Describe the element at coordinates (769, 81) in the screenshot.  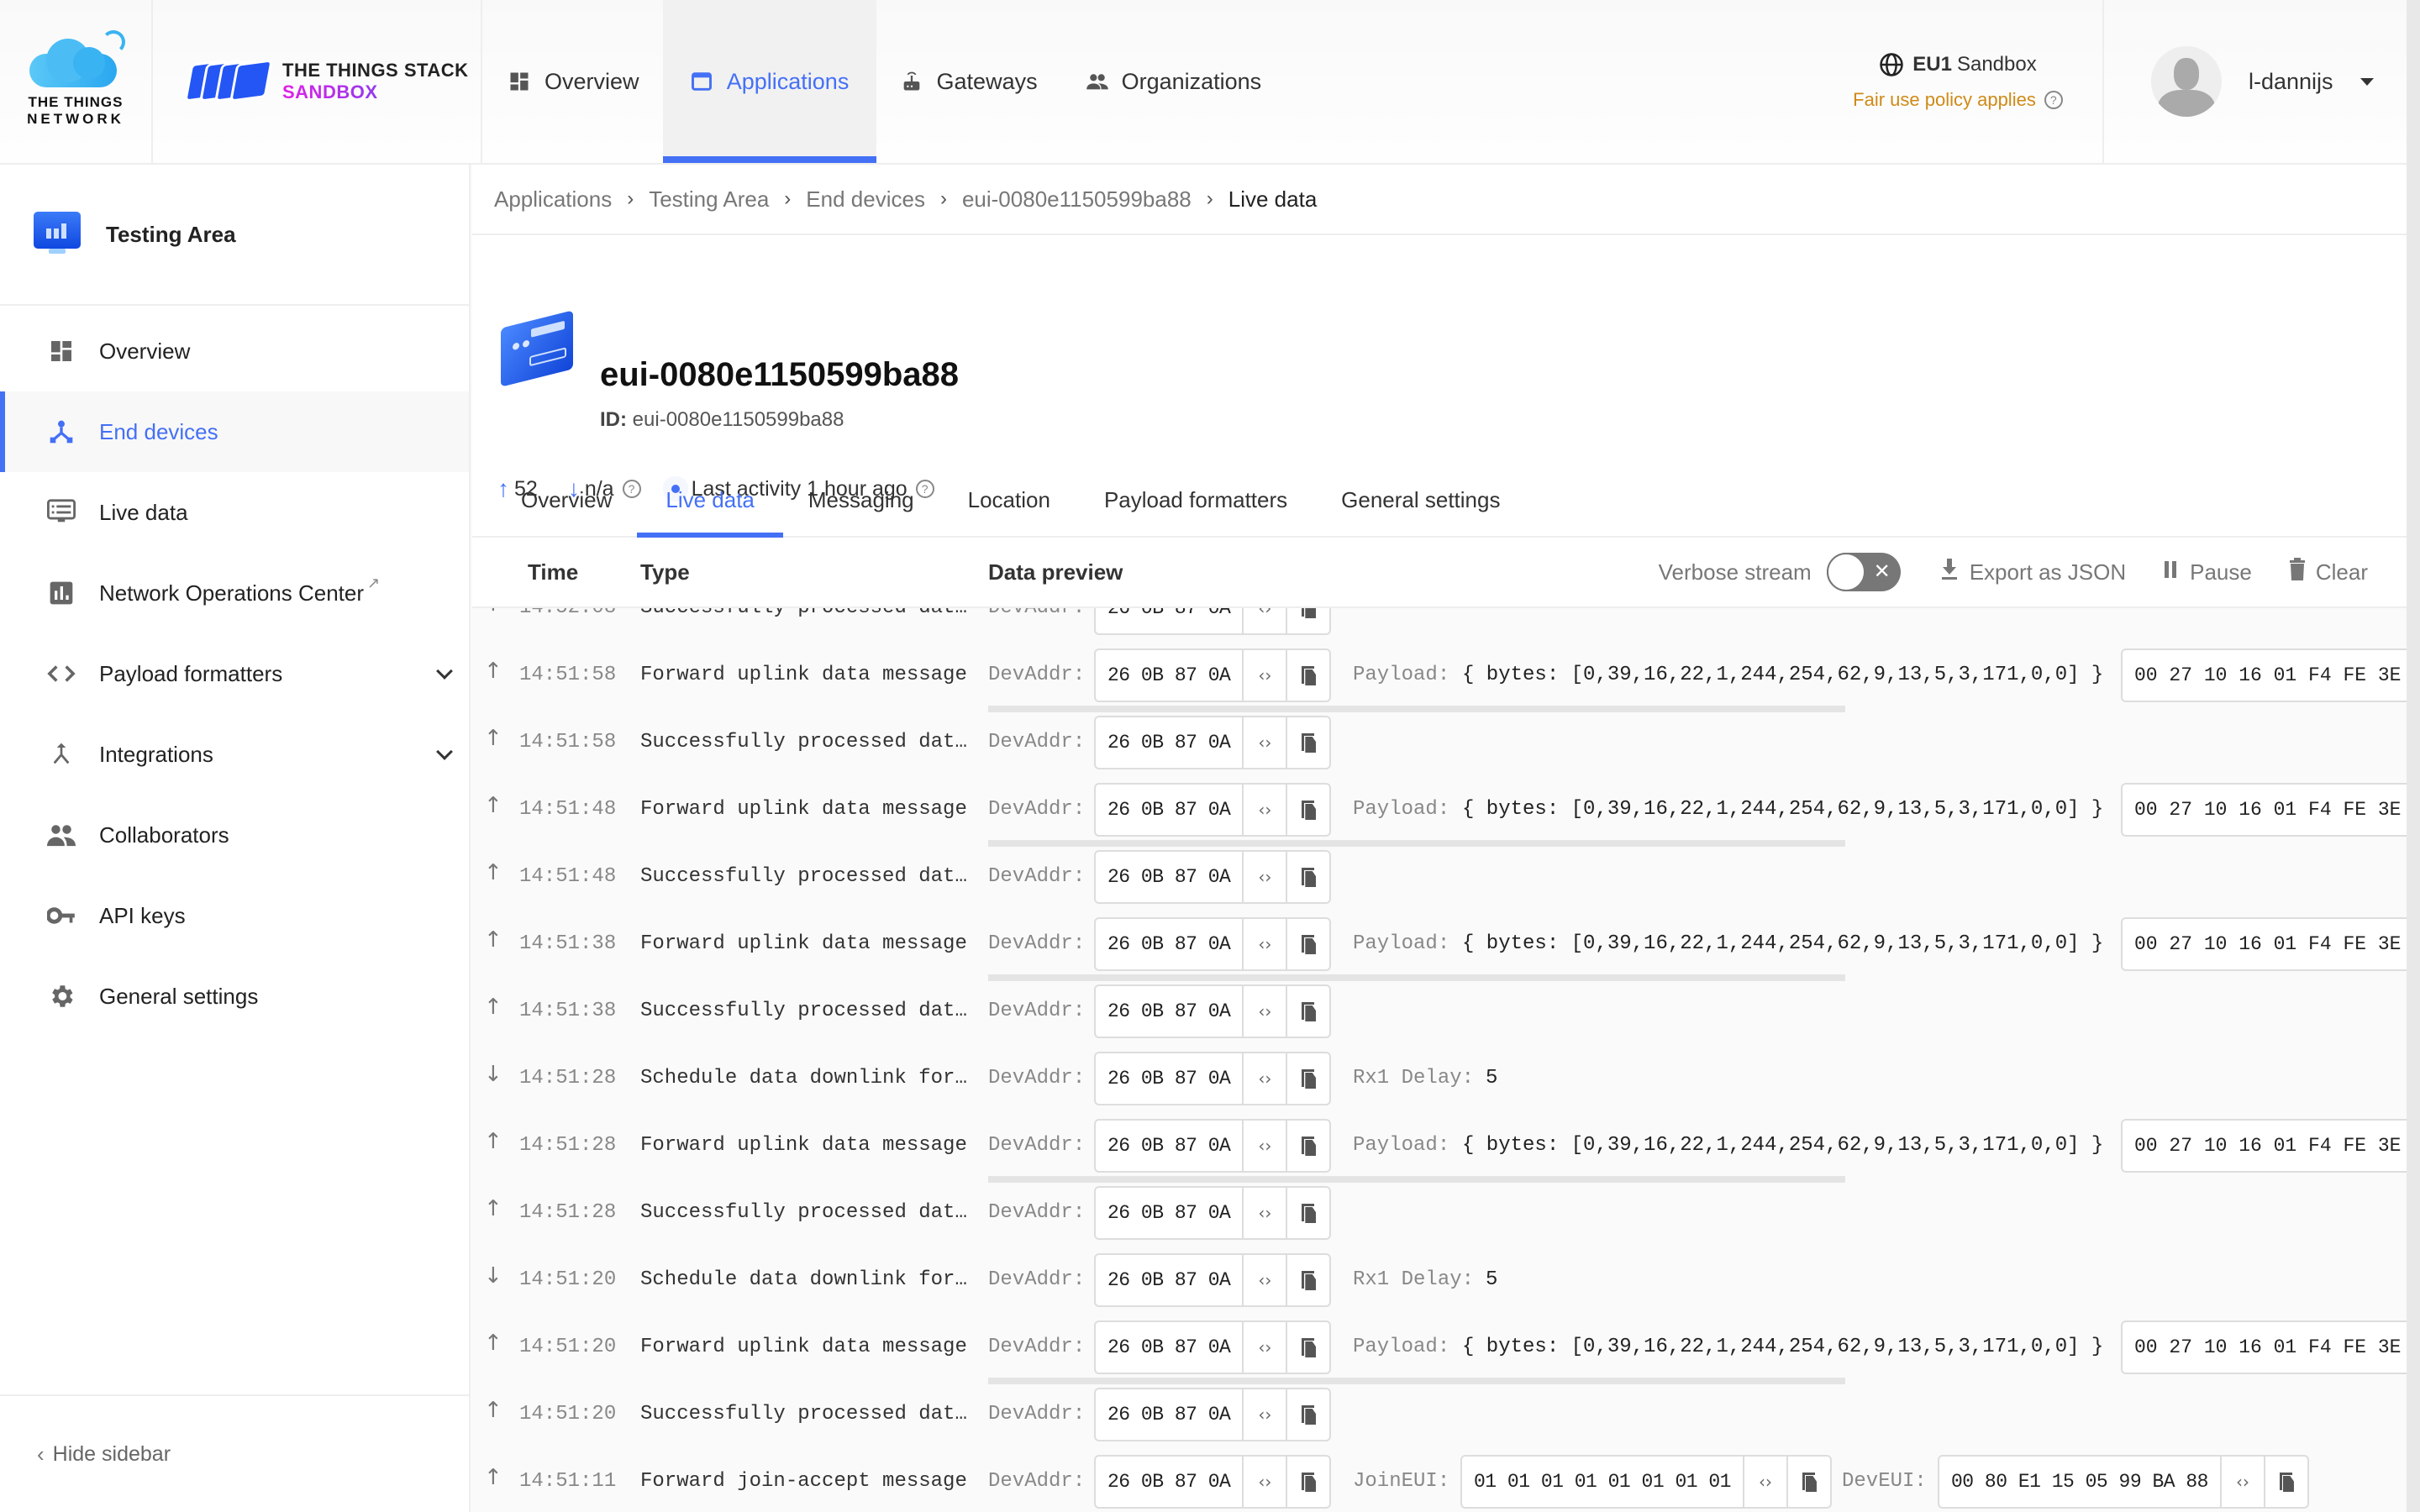
I see `nav-applications: Applications` at that location.